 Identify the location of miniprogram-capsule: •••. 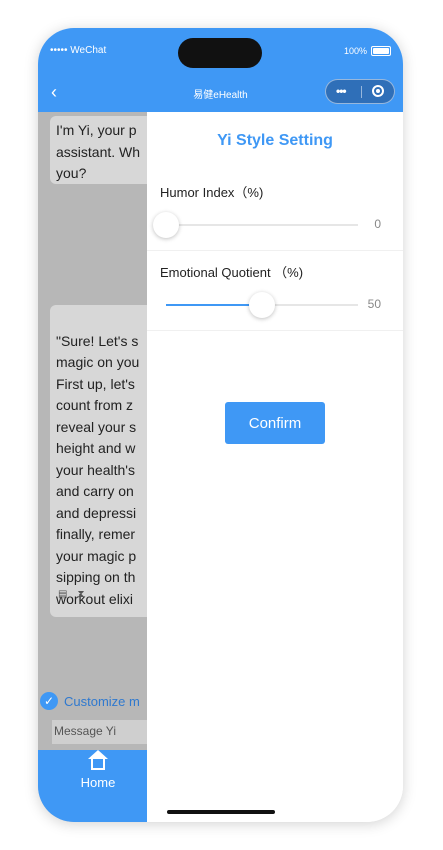
(360, 91).